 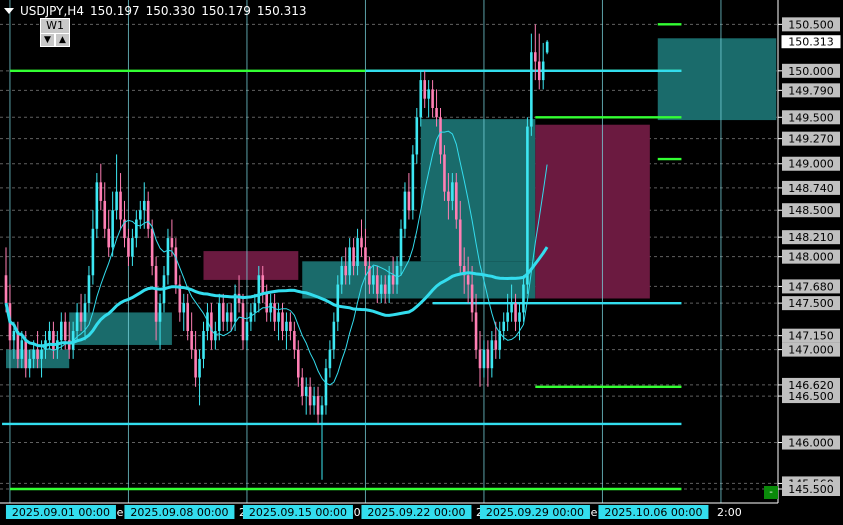 What do you see at coordinates (811, 164) in the screenshot?
I see `price-tick-label: 149.000` at bounding box center [811, 164].